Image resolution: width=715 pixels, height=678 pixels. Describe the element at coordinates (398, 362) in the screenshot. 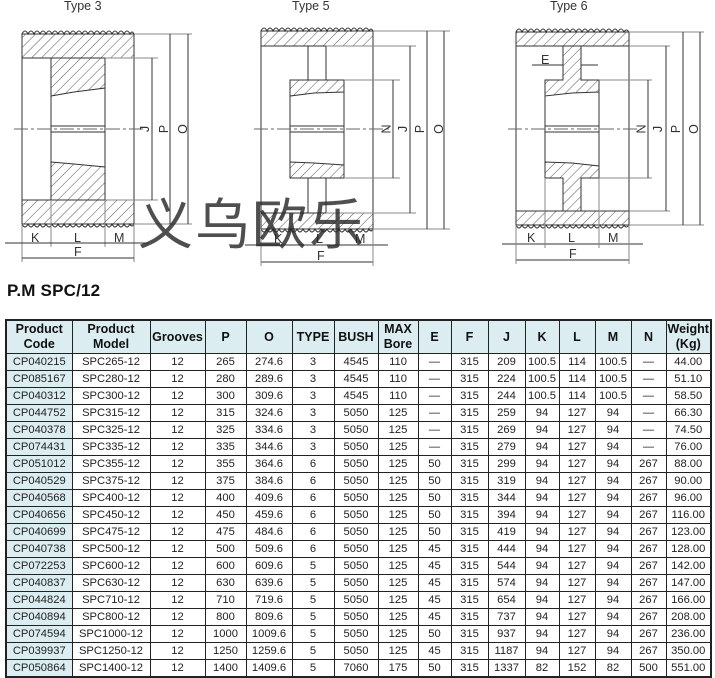

I see `cell-max-bore: 110` at that location.